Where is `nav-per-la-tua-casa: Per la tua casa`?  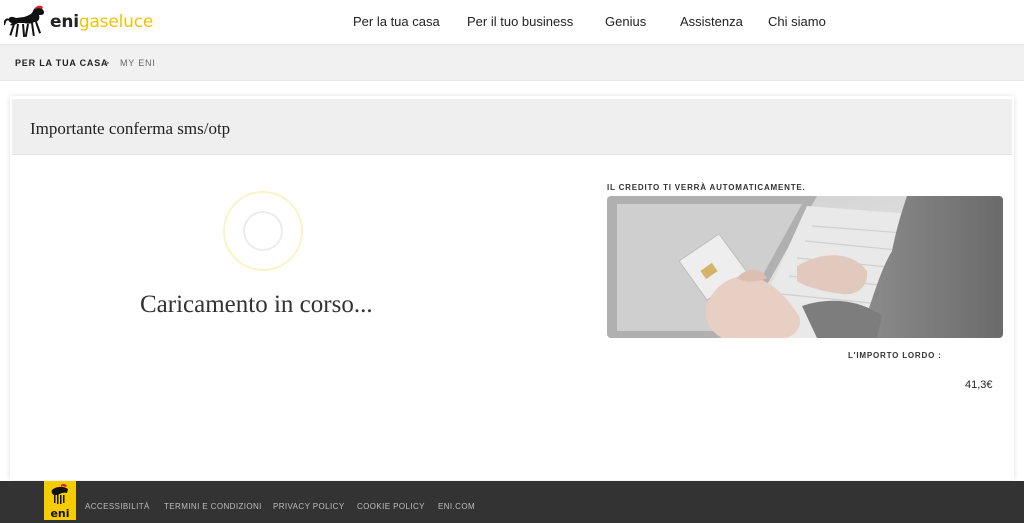 nav-per-la-tua-casa: Per la tua casa is located at coordinates (396, 21).